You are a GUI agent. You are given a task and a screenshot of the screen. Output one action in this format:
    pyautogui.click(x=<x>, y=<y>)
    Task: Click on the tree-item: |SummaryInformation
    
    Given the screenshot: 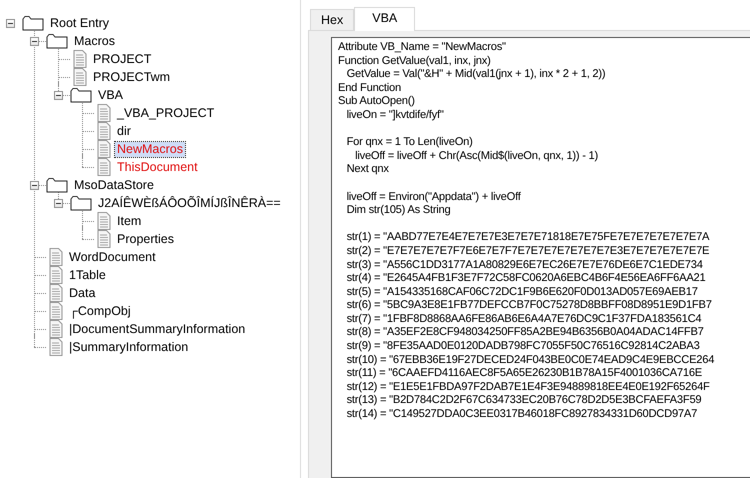 What is the action you would take?
    pyautogui.click(x=128, y=347)
    